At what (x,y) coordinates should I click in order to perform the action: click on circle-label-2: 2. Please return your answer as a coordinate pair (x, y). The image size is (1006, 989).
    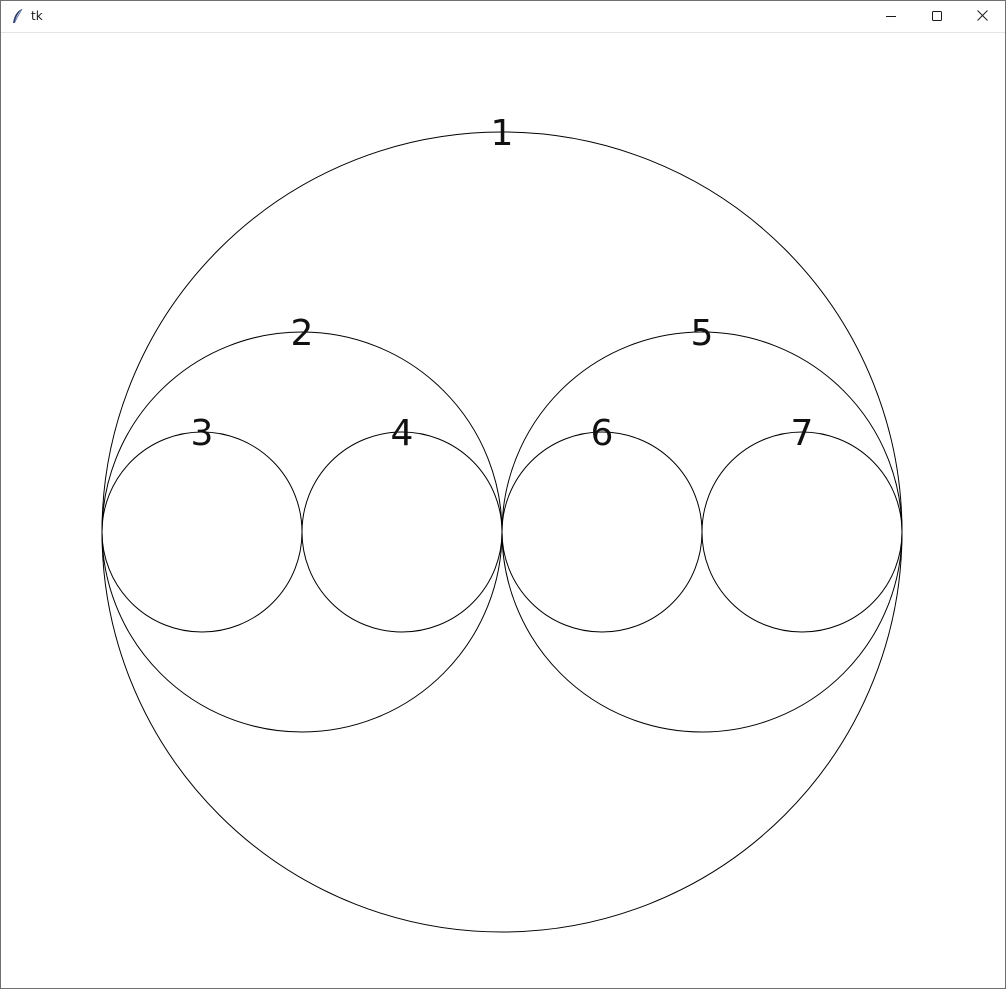
    Looking at the image, I should click on (302, 333).